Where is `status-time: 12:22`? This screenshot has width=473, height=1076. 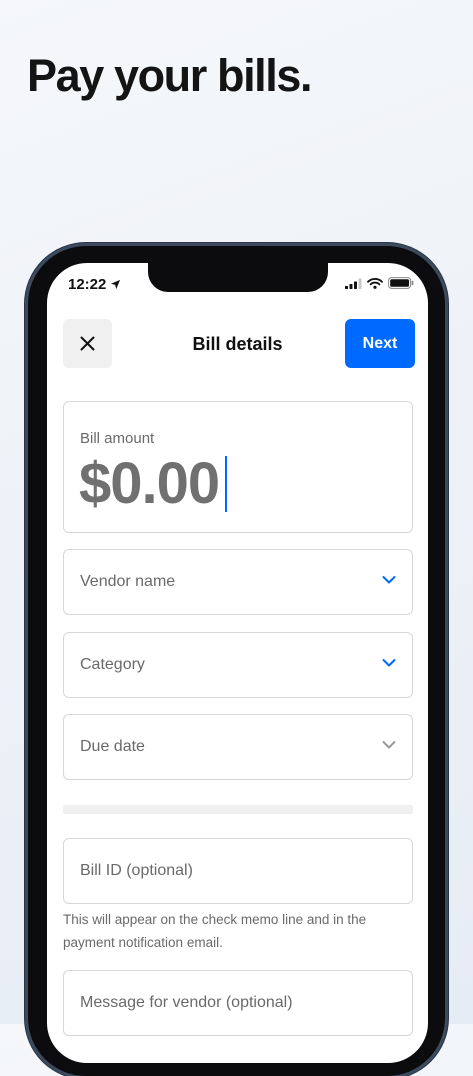 status-time: 12:22 is located at coordinates (94, 284).